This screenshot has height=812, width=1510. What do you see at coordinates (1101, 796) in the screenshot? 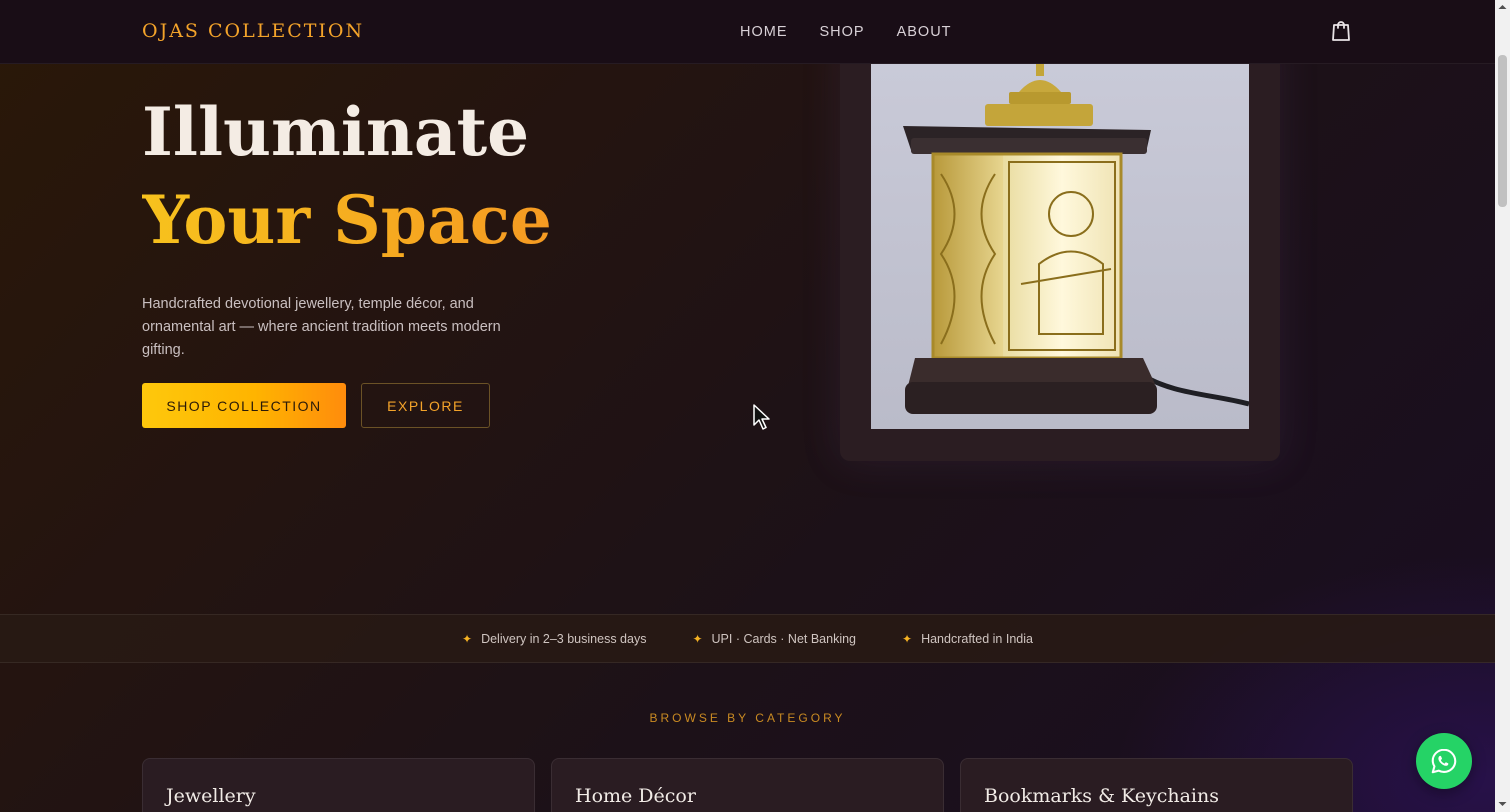
I see `category-title: Bookmarks & Keychains` at bounding box center [1101, 796].